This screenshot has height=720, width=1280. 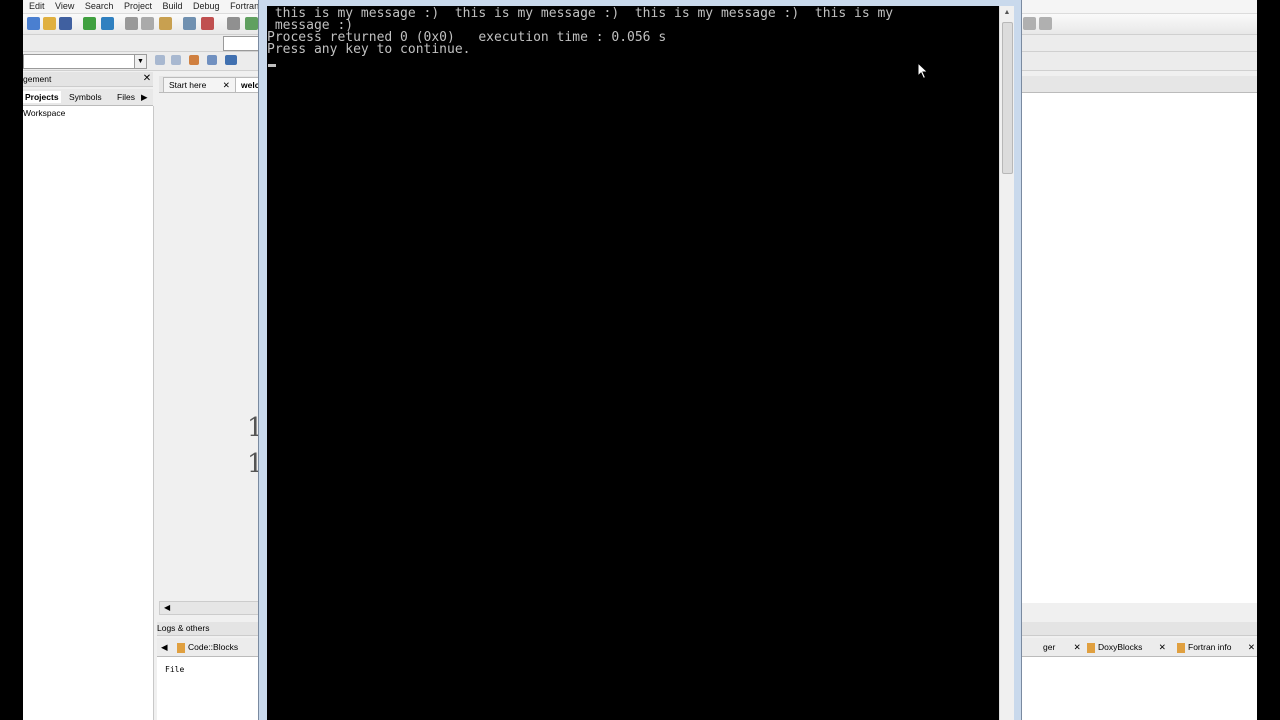 What do you see at coordinates (1006, 363) in the screenshot?
I see `vertical-scrollbar: ▲` at bounding box center [1006, 363].